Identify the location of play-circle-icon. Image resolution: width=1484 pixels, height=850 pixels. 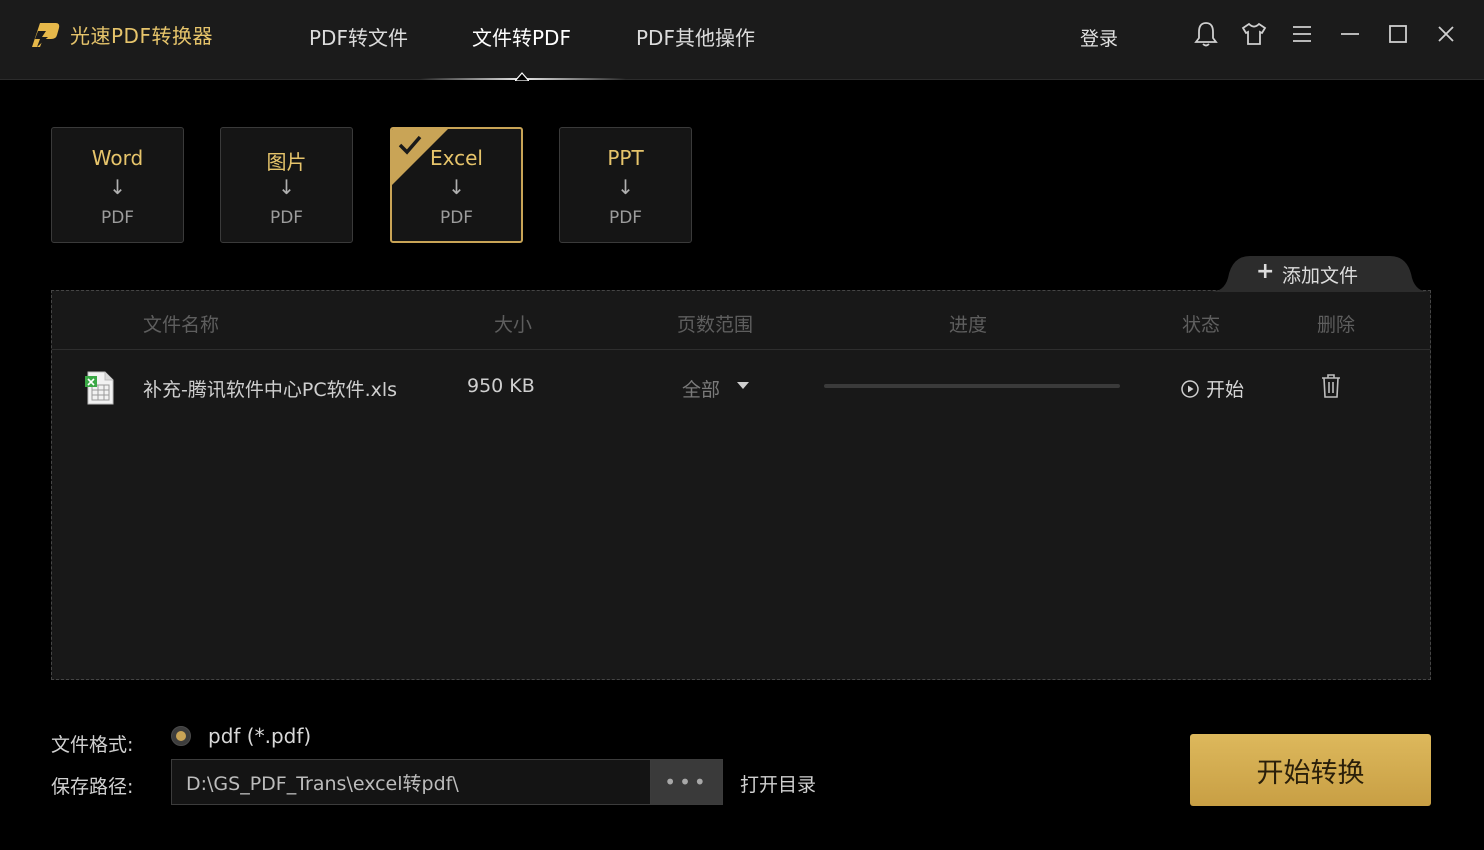
(1190, 388).